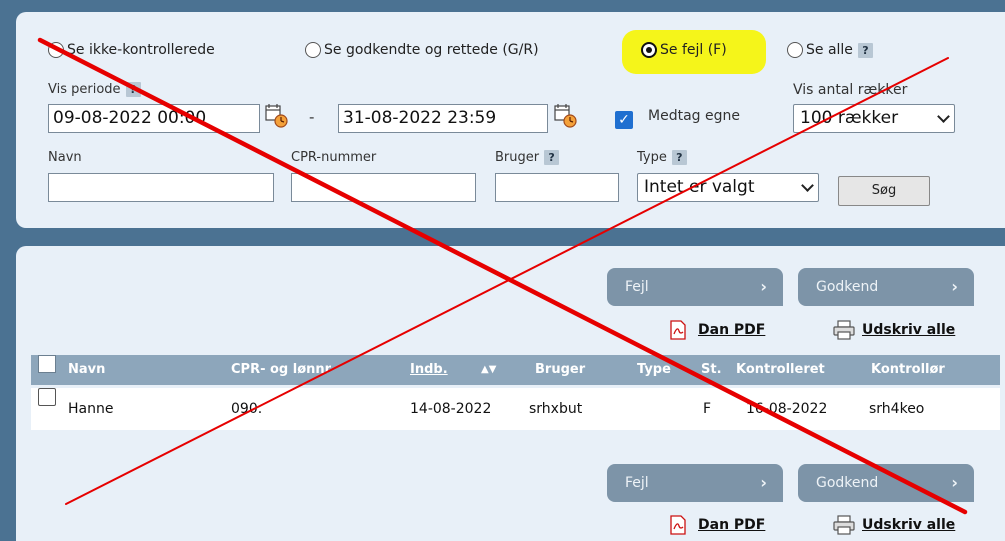 The width and height of the screenshot is (1005, 541). Describe the element at coordinates (281, 370) in the screenshot. I see `col-cpr: CPR- og lønnr` at that location.